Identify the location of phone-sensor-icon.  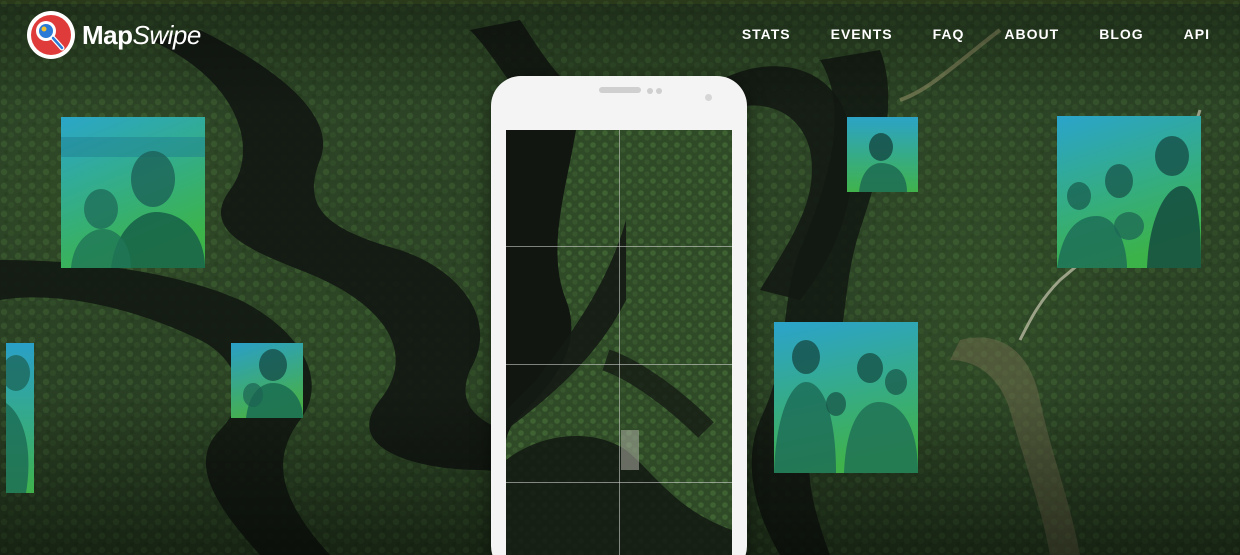
(659, 91).